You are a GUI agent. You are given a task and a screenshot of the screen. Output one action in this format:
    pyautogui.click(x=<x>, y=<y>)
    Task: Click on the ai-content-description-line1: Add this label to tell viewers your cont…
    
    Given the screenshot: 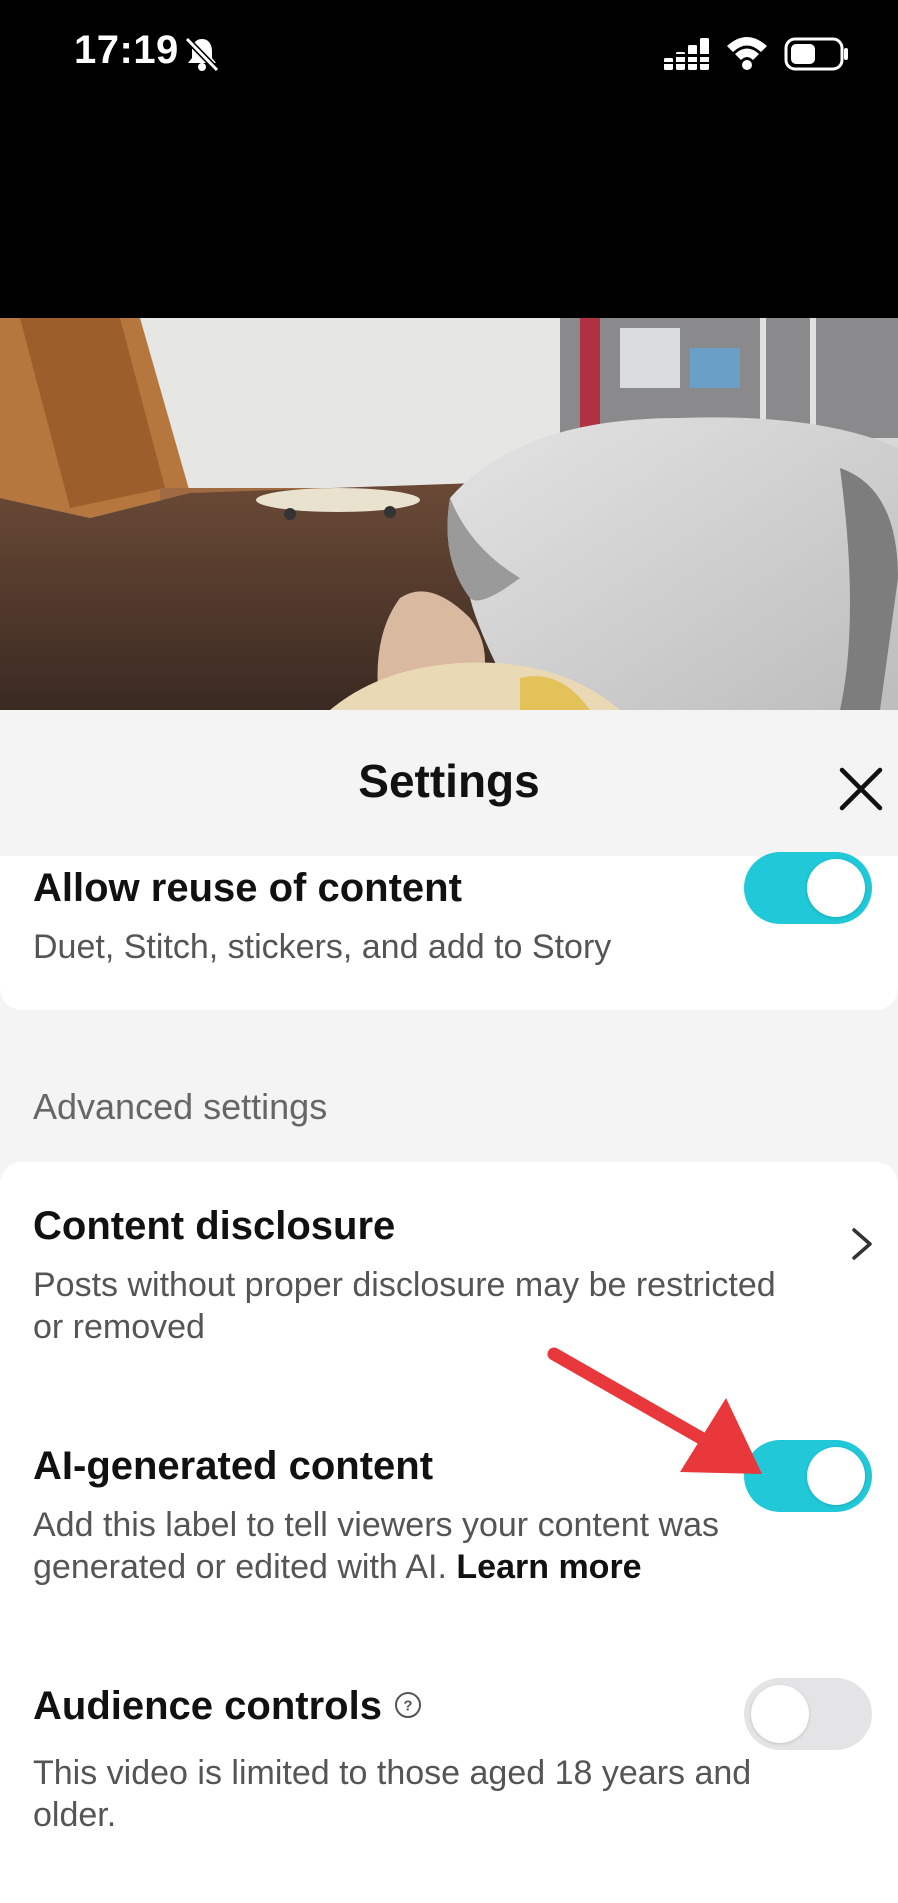 What is the action you would take?
    pyautogui.click(x=376, y=1525)
    